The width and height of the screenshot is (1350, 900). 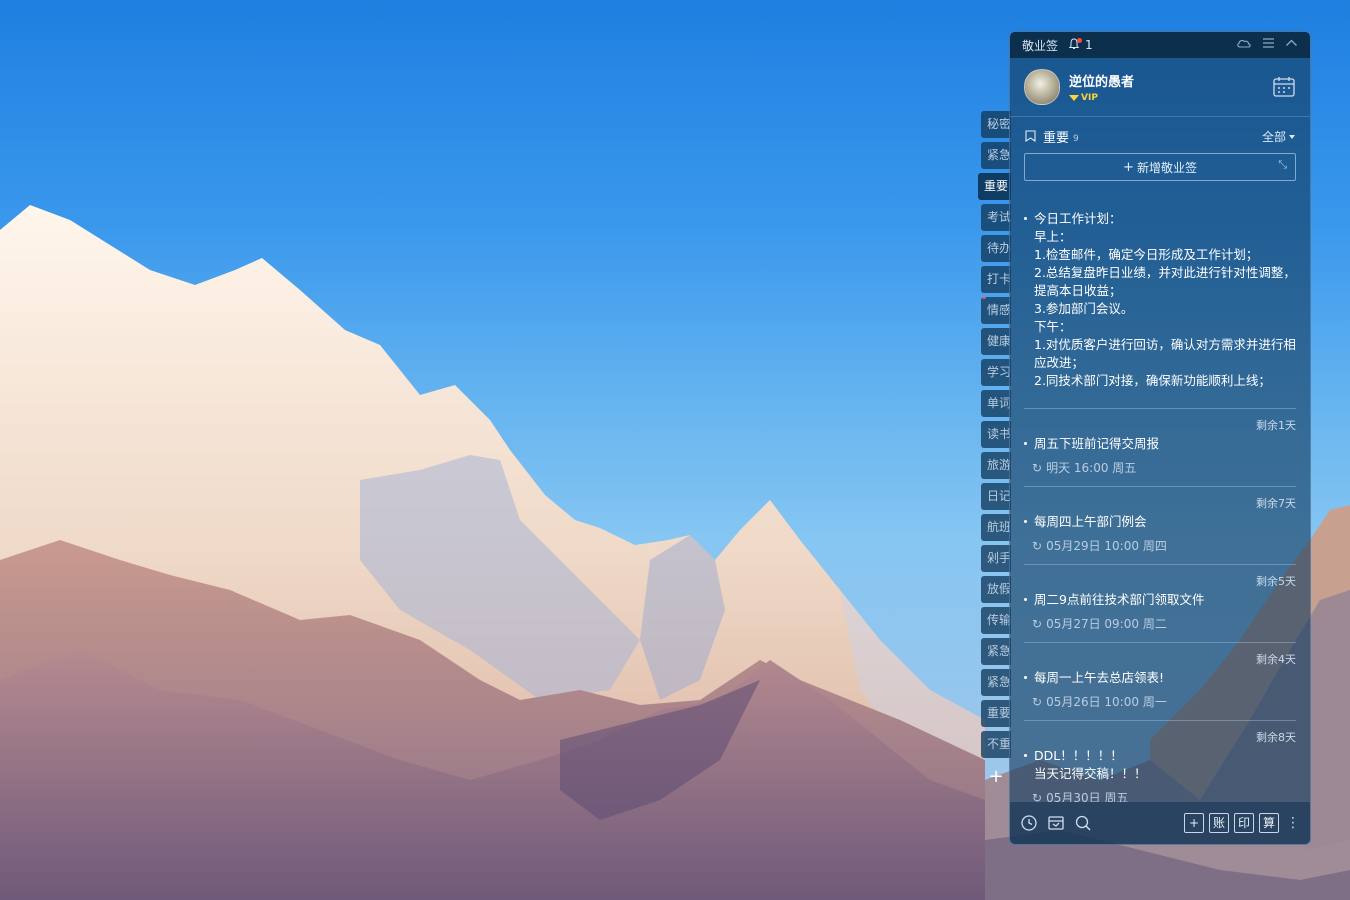 I want to click on bookmark-icon, so click(x=1030, y=136).